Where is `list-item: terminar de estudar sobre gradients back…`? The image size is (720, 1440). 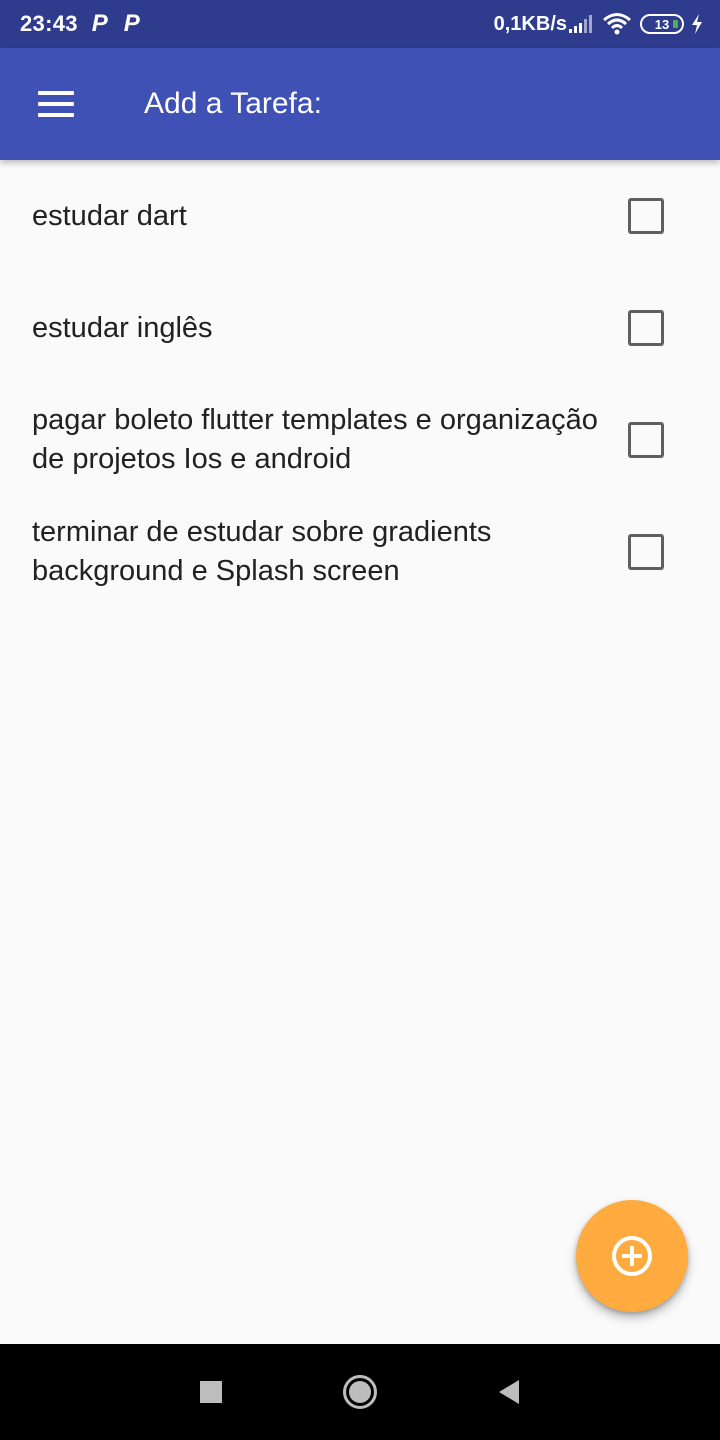 list-item: terminar de estudar sobre gradients back… is located at coordinates (360, 552).